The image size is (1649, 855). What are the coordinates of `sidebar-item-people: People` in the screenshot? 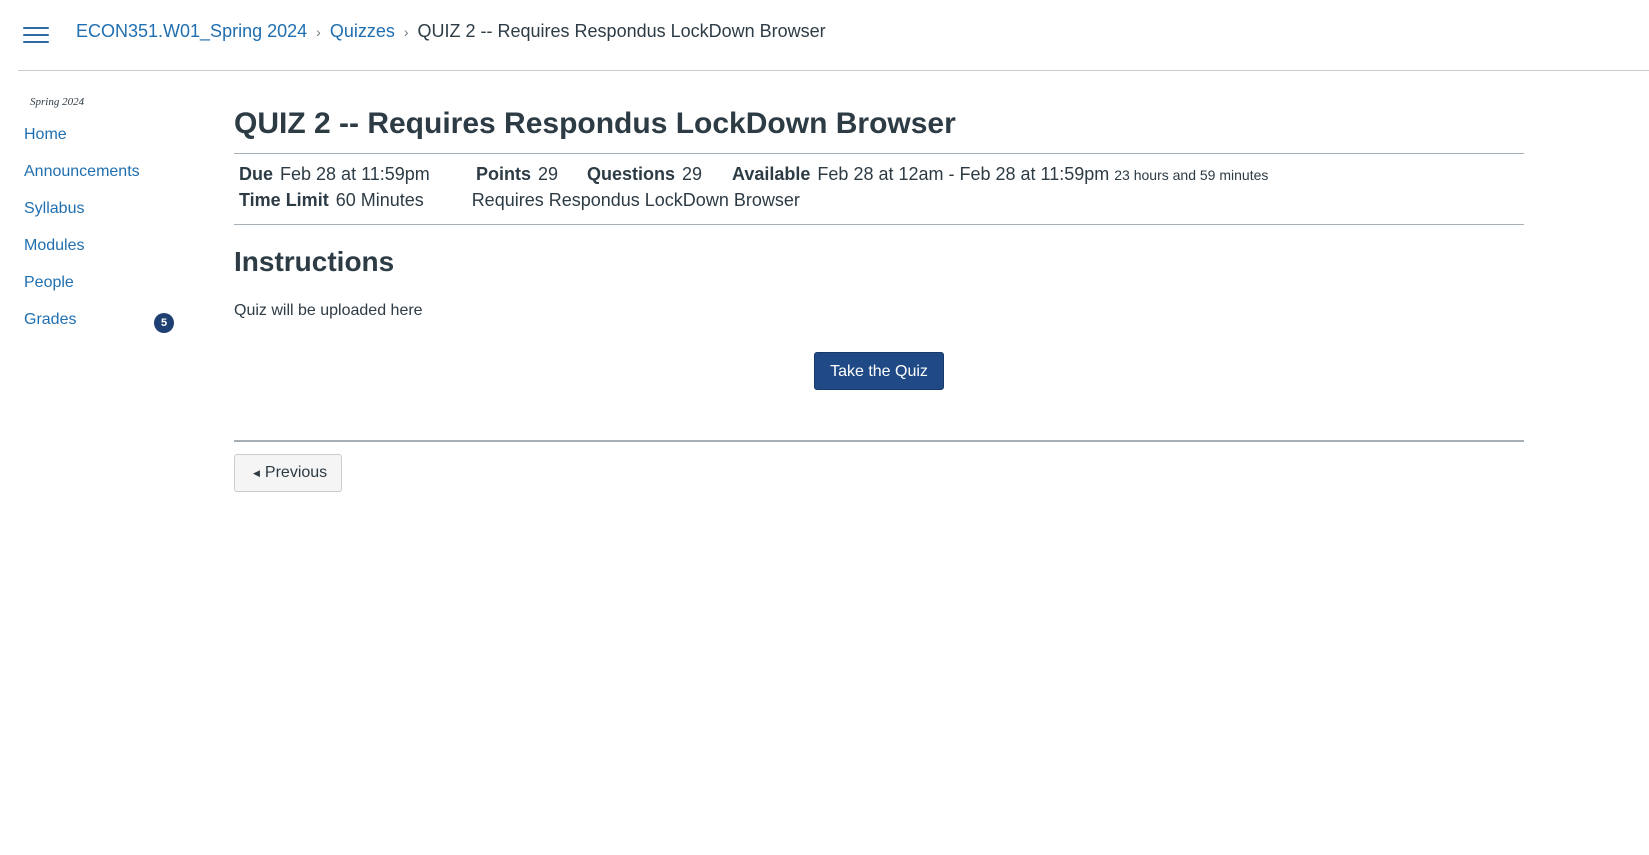 It's located at (104, 292).